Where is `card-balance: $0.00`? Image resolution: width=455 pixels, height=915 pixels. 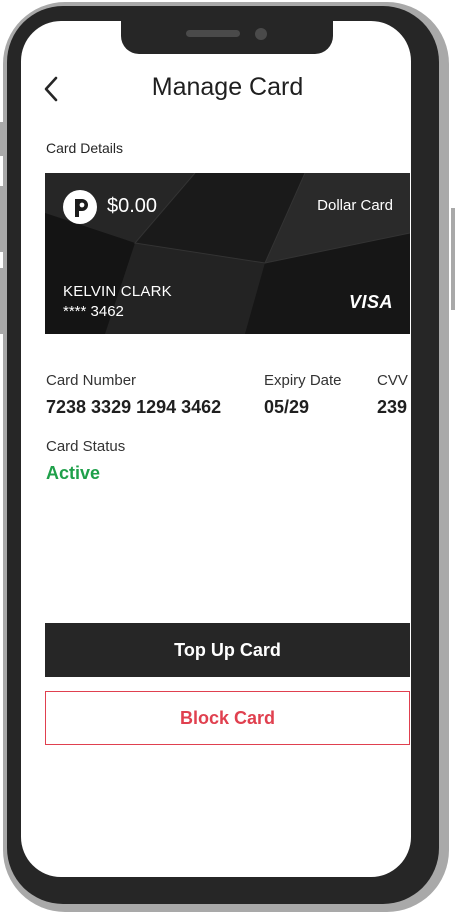
card-balance: $0.00 is located at coordinates (132, 206).